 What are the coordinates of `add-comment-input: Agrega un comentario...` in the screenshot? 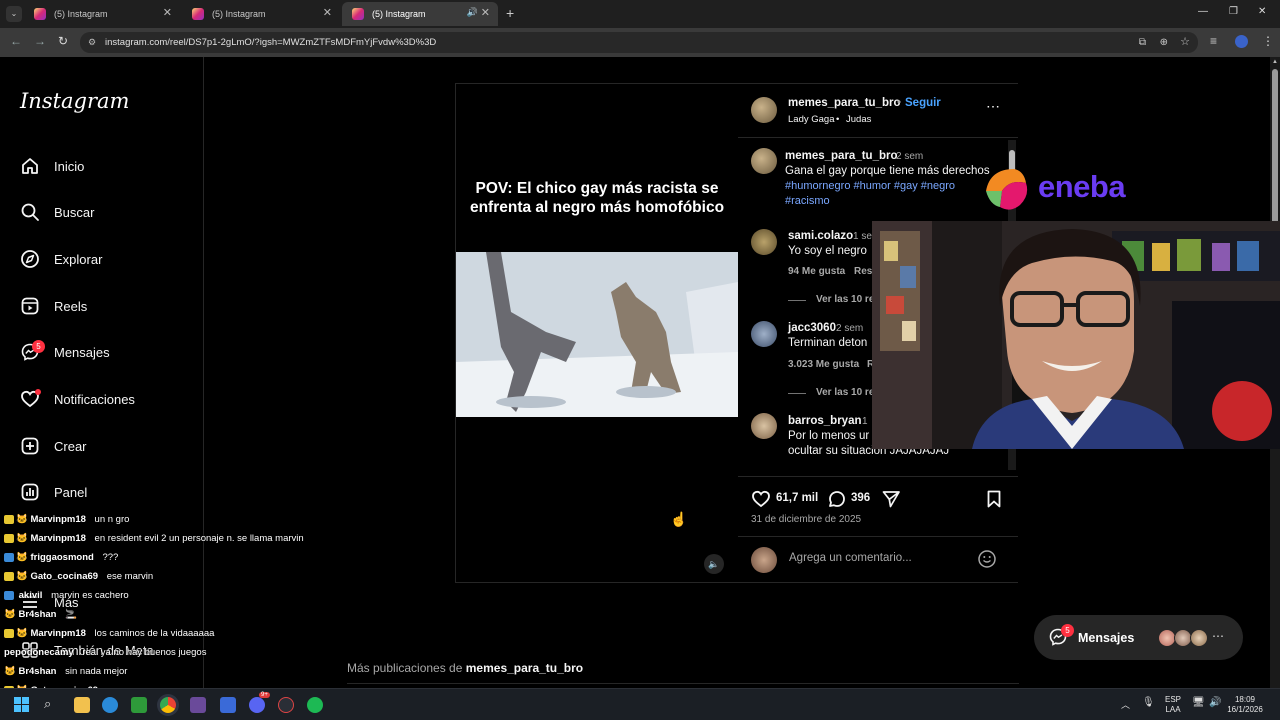 It's located at (850, 558).